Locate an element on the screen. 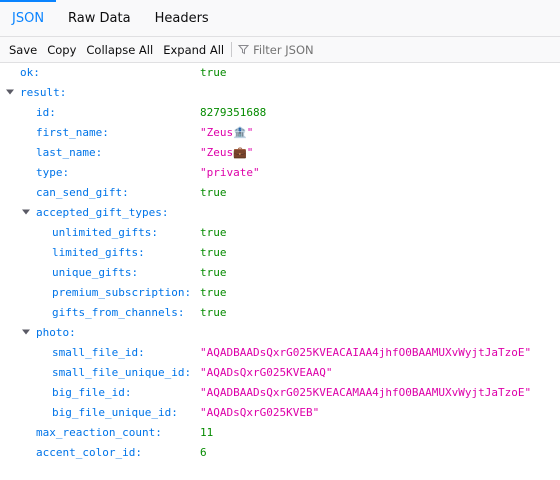 The width and height of the screenshot is (560, 480). tab-headers: Headers is located at coordinates (182, 18).